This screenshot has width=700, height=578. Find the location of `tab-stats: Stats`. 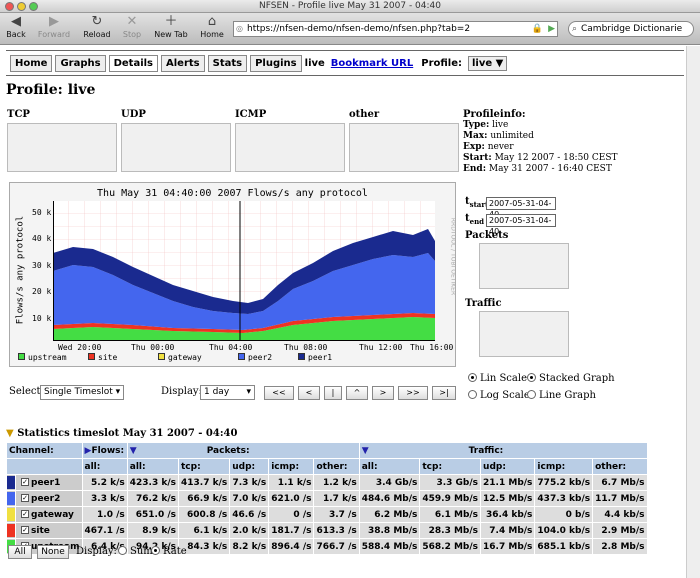

tab-stats: Stats is located at coordinates (227, 63).